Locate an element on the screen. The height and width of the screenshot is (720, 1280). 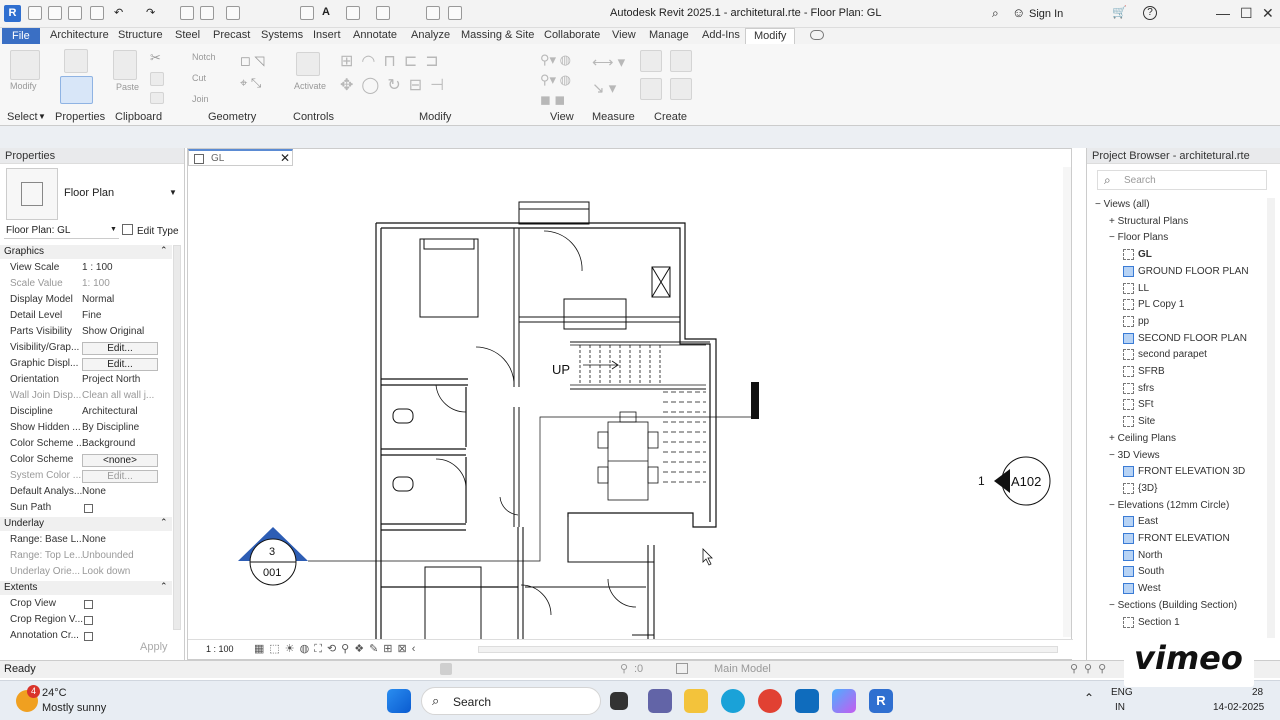
property-value: Unbounded is located at coordinates (108, 555).